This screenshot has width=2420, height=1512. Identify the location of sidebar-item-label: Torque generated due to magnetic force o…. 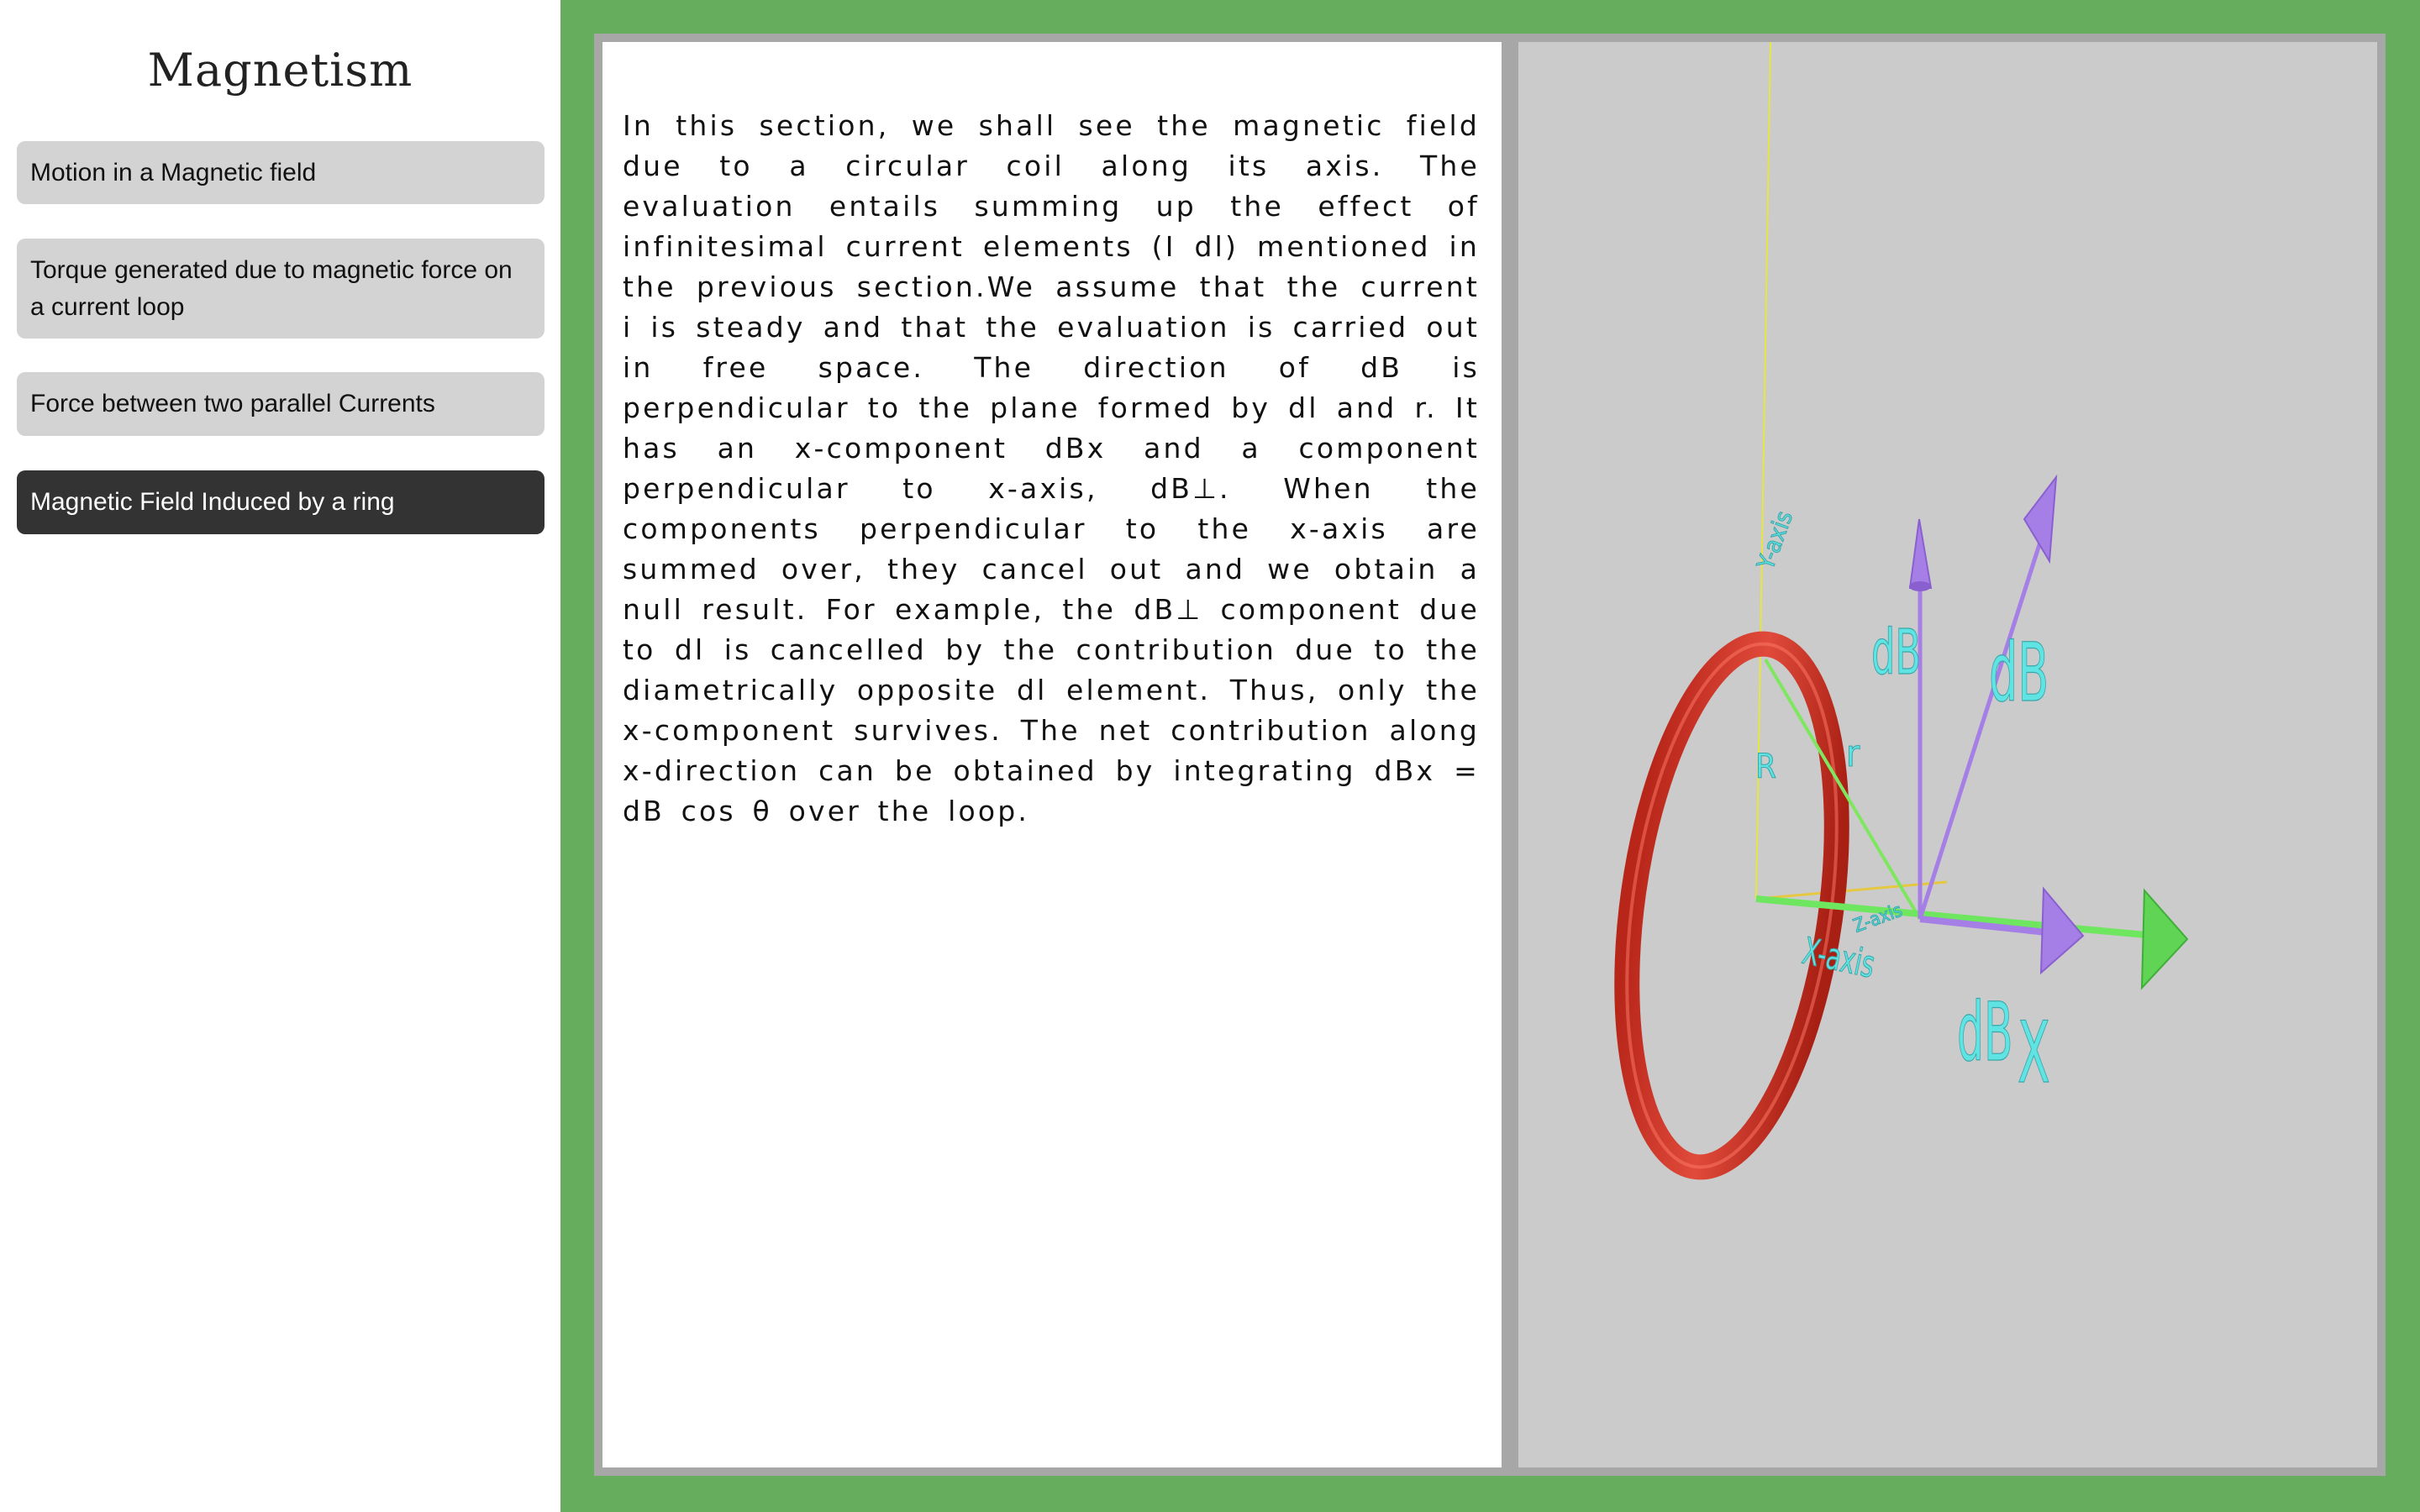
(271, 288).